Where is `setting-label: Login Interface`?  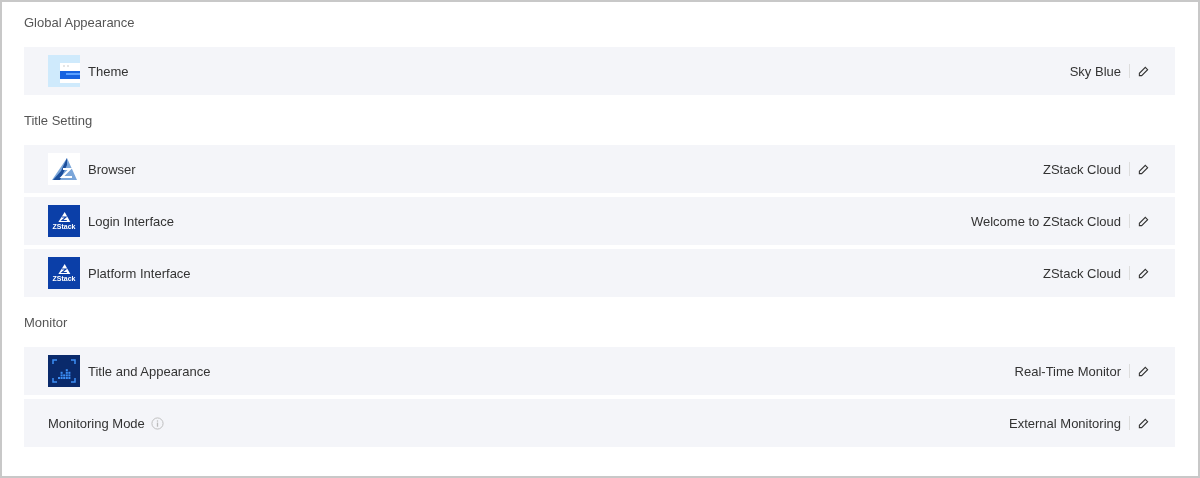
setting-label: Login Interface is located at coordinates (131, 221).